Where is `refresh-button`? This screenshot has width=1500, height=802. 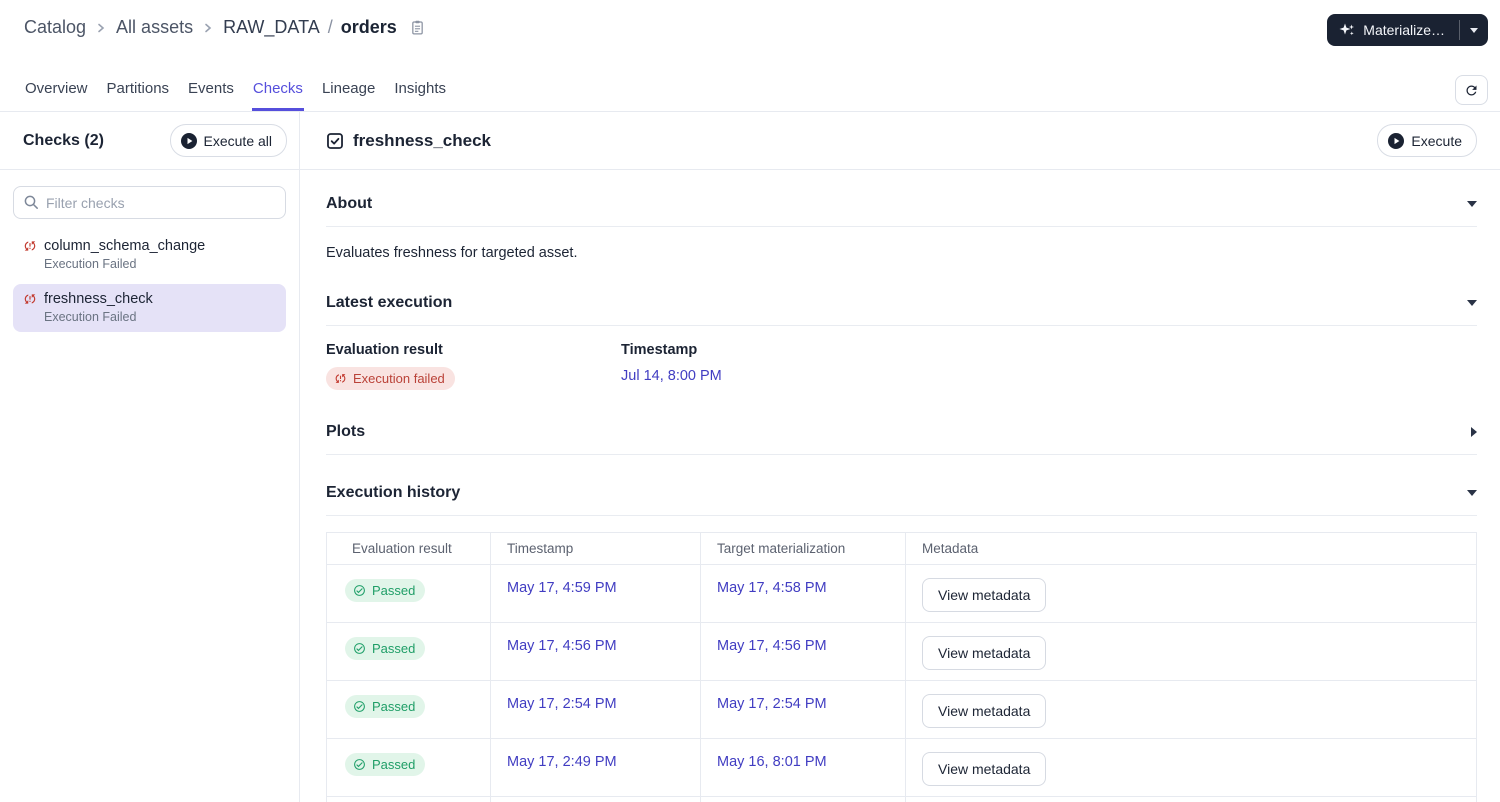 refresh-button is located at coordinates (1471, 90).